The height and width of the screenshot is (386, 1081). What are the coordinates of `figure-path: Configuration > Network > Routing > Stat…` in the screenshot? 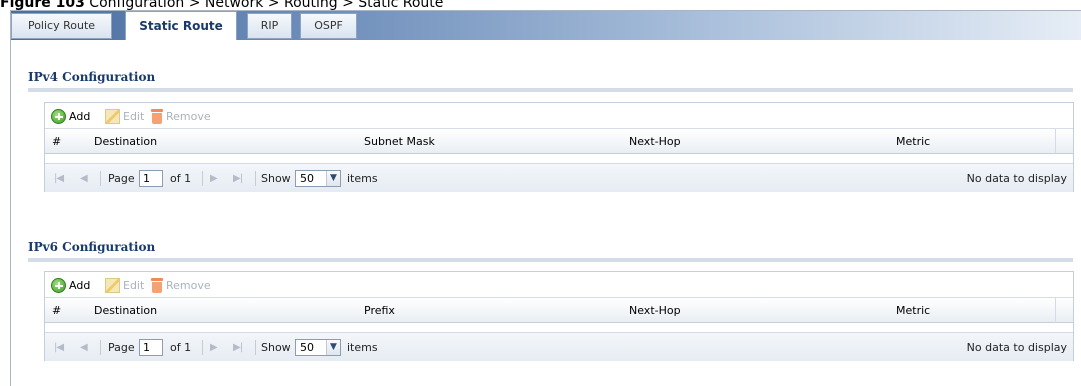 It's located at (264, 5).